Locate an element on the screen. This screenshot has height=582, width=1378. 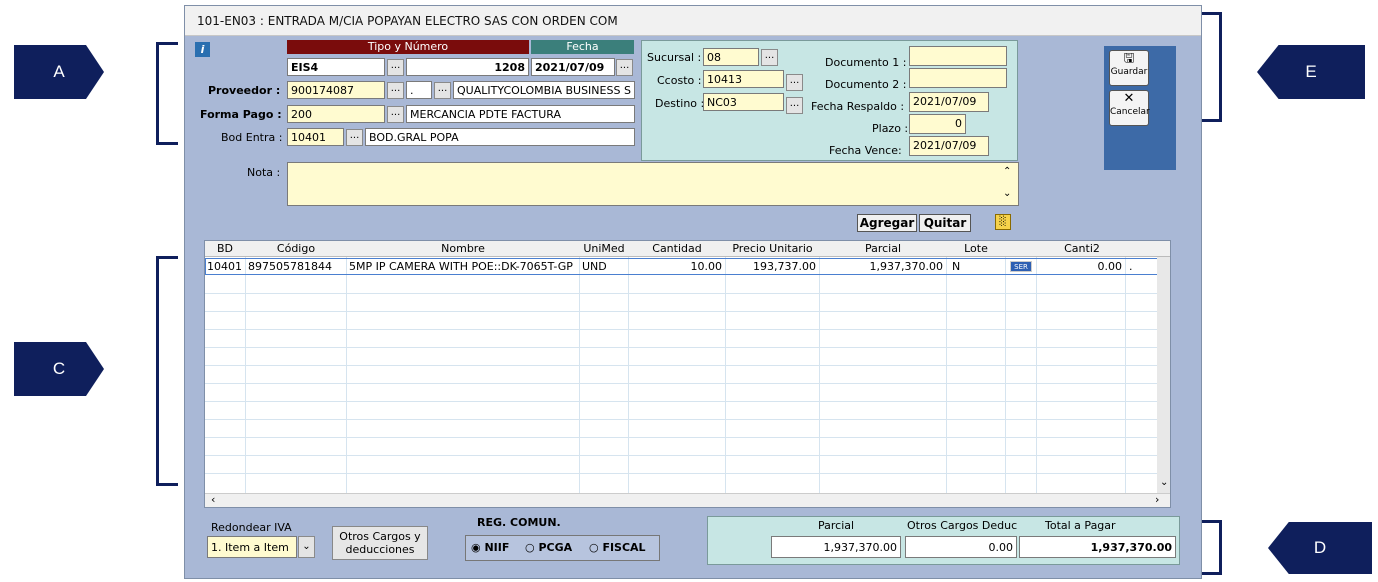
barcode-icon: ░ is located at coordinates (1003, 222).